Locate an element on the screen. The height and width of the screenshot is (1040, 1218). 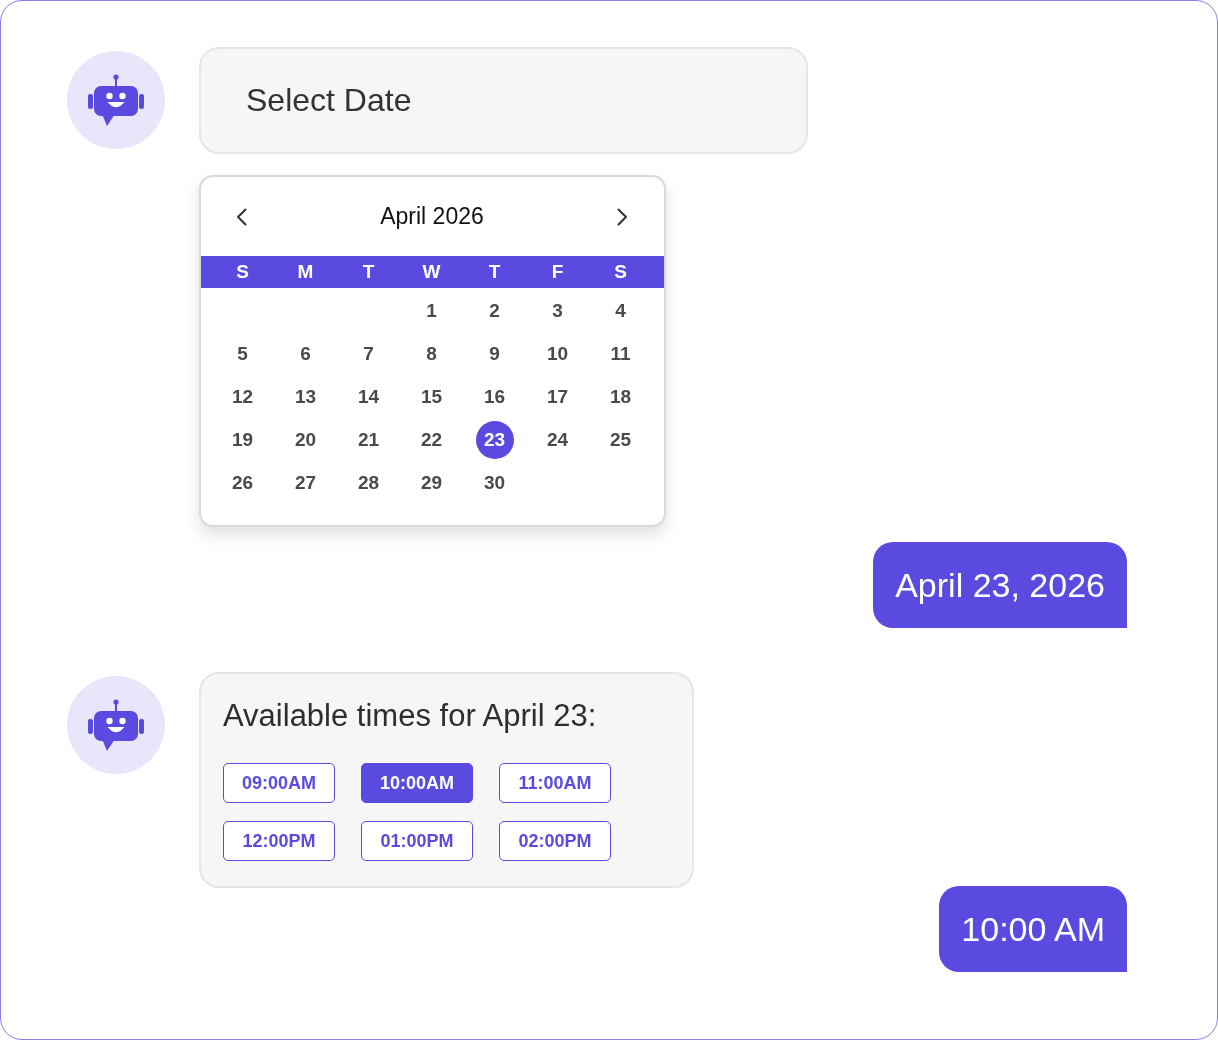
calendar-day: 15 is located at coordinates (431, 396).